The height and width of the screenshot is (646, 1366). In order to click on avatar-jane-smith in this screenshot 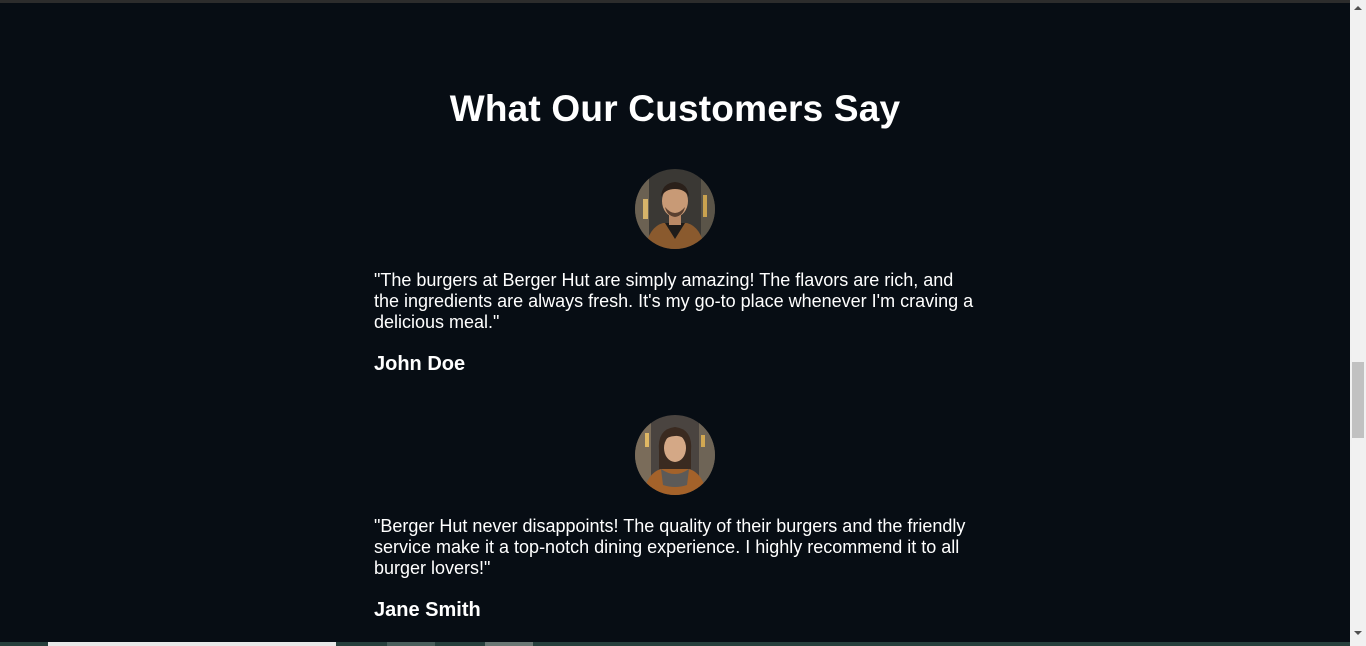, I will do `click(675, 455)`.